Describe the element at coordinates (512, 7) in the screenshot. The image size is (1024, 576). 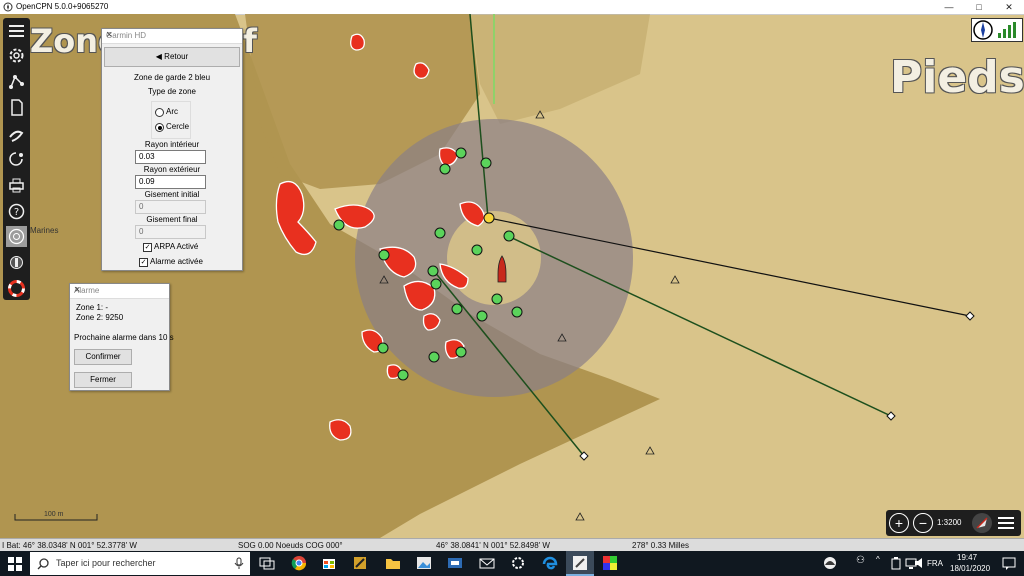
I see `window-titlebar: OpenCPN 5.0.0+9065270 — □ ✕` at that location.